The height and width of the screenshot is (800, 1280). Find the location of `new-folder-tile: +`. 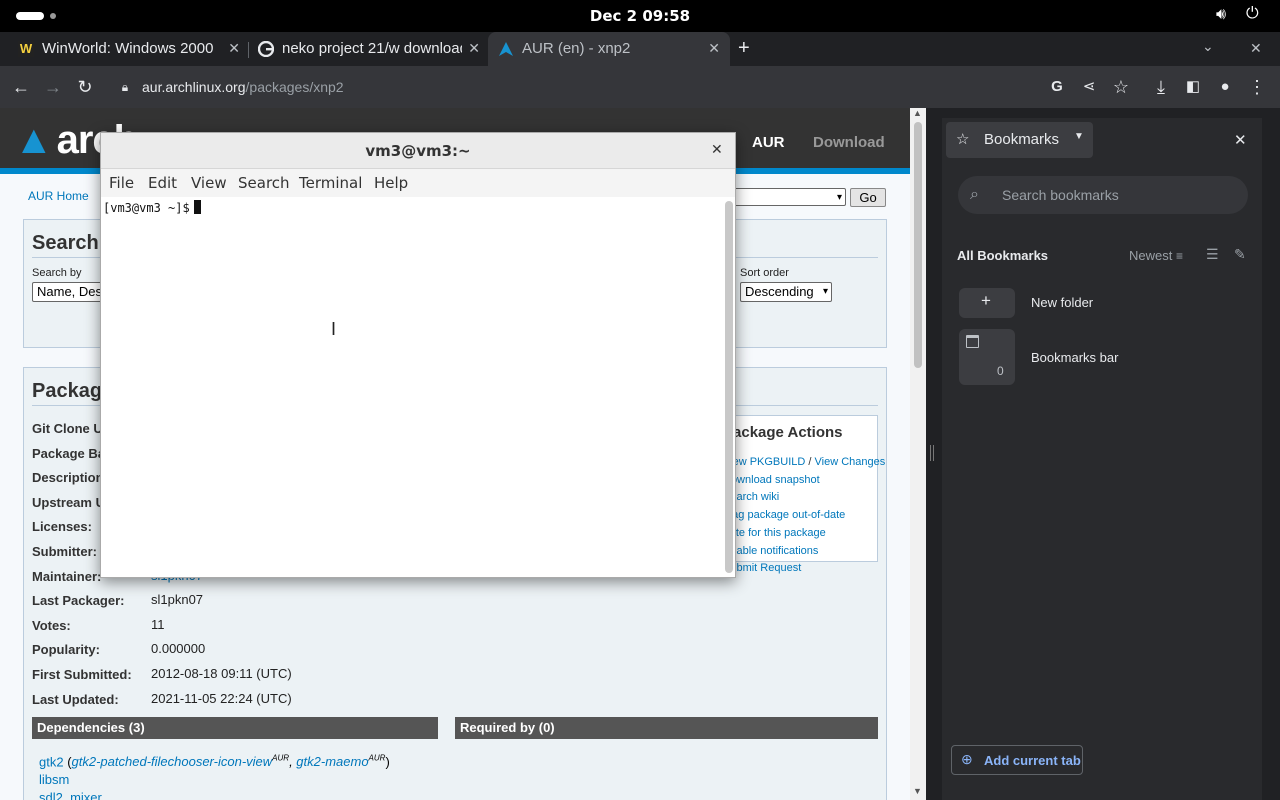

new-folder-tile: + is located at coordinates (987, 303).